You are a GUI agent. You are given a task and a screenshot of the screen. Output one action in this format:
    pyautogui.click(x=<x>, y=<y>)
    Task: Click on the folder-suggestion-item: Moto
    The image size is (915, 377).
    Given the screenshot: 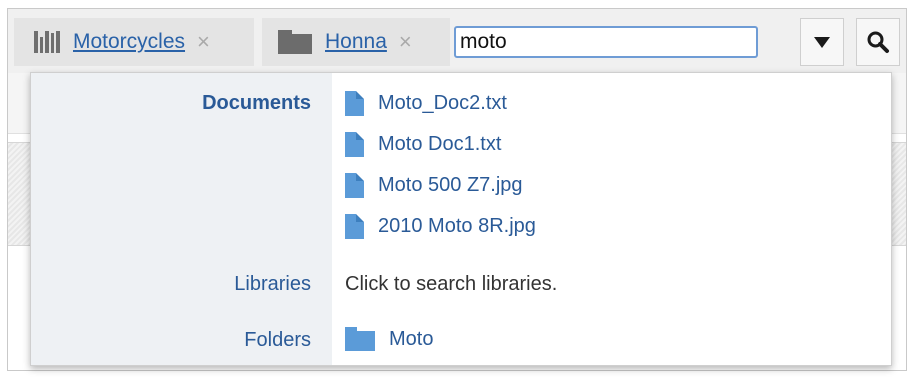 What is the action you would take?
    pyautogui.click(x=389, y=339)
    